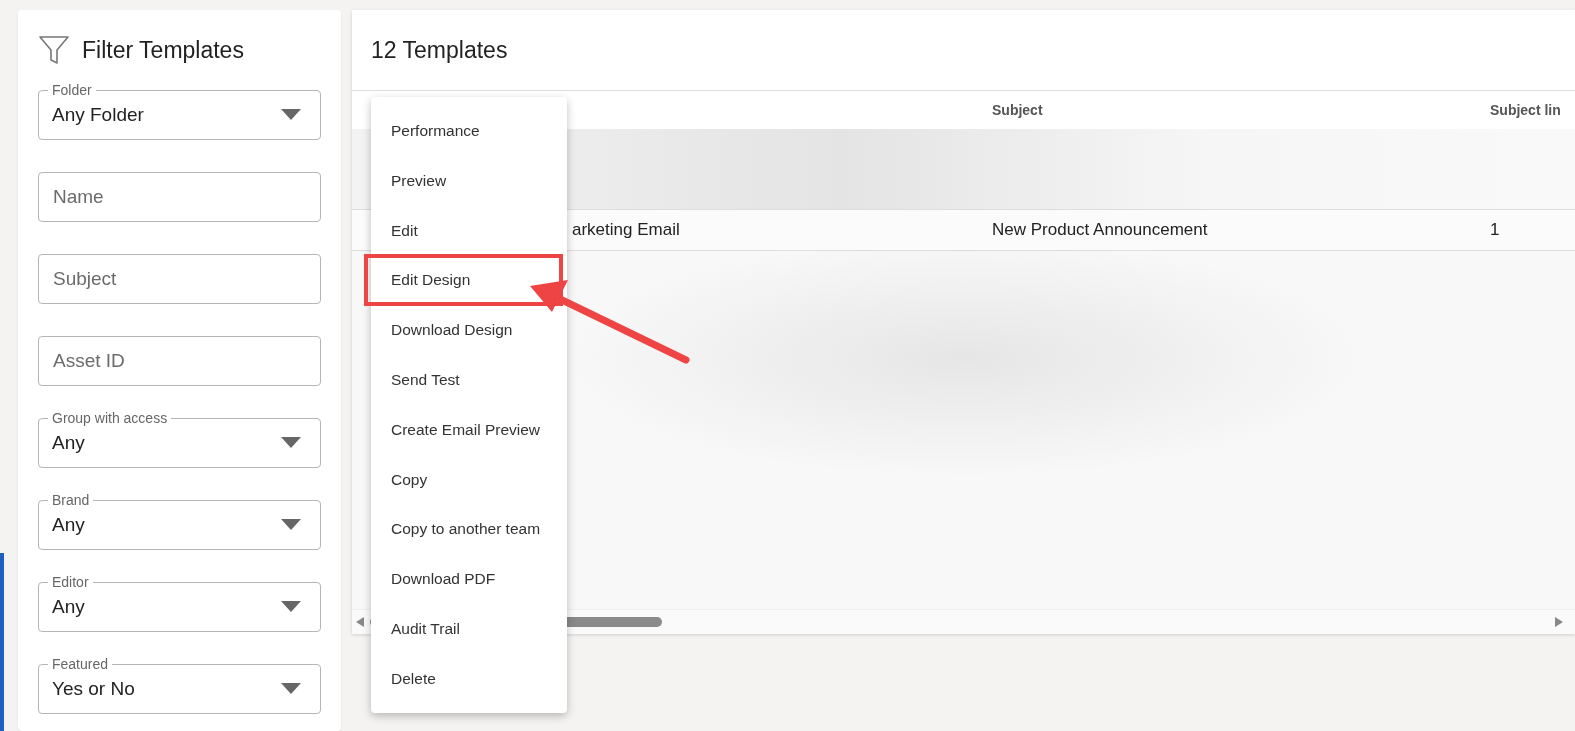  What do you see at coordinates (469, 330) in the screenshot?
I see `menu-item: Download Design` at bounding box center [469, 330].